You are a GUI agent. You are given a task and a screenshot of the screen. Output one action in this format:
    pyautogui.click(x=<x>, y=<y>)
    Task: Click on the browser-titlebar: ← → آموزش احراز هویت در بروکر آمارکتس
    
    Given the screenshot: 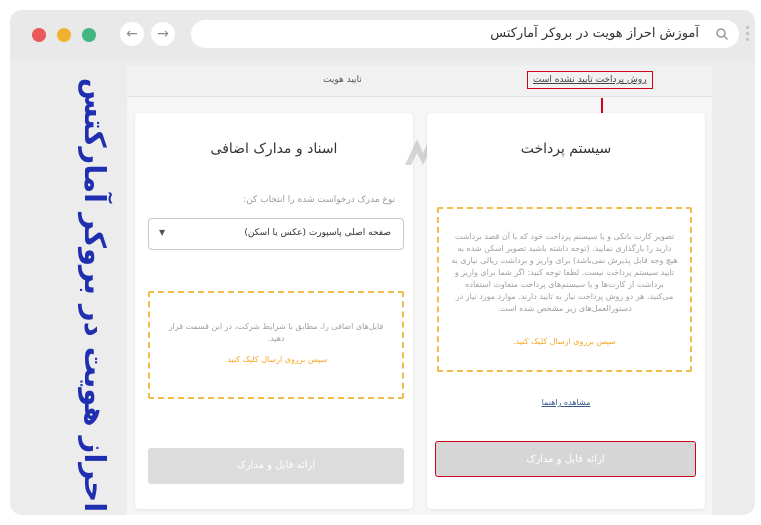 What is the action you would take?
    pyautogui.click(x=382, y=34)
    